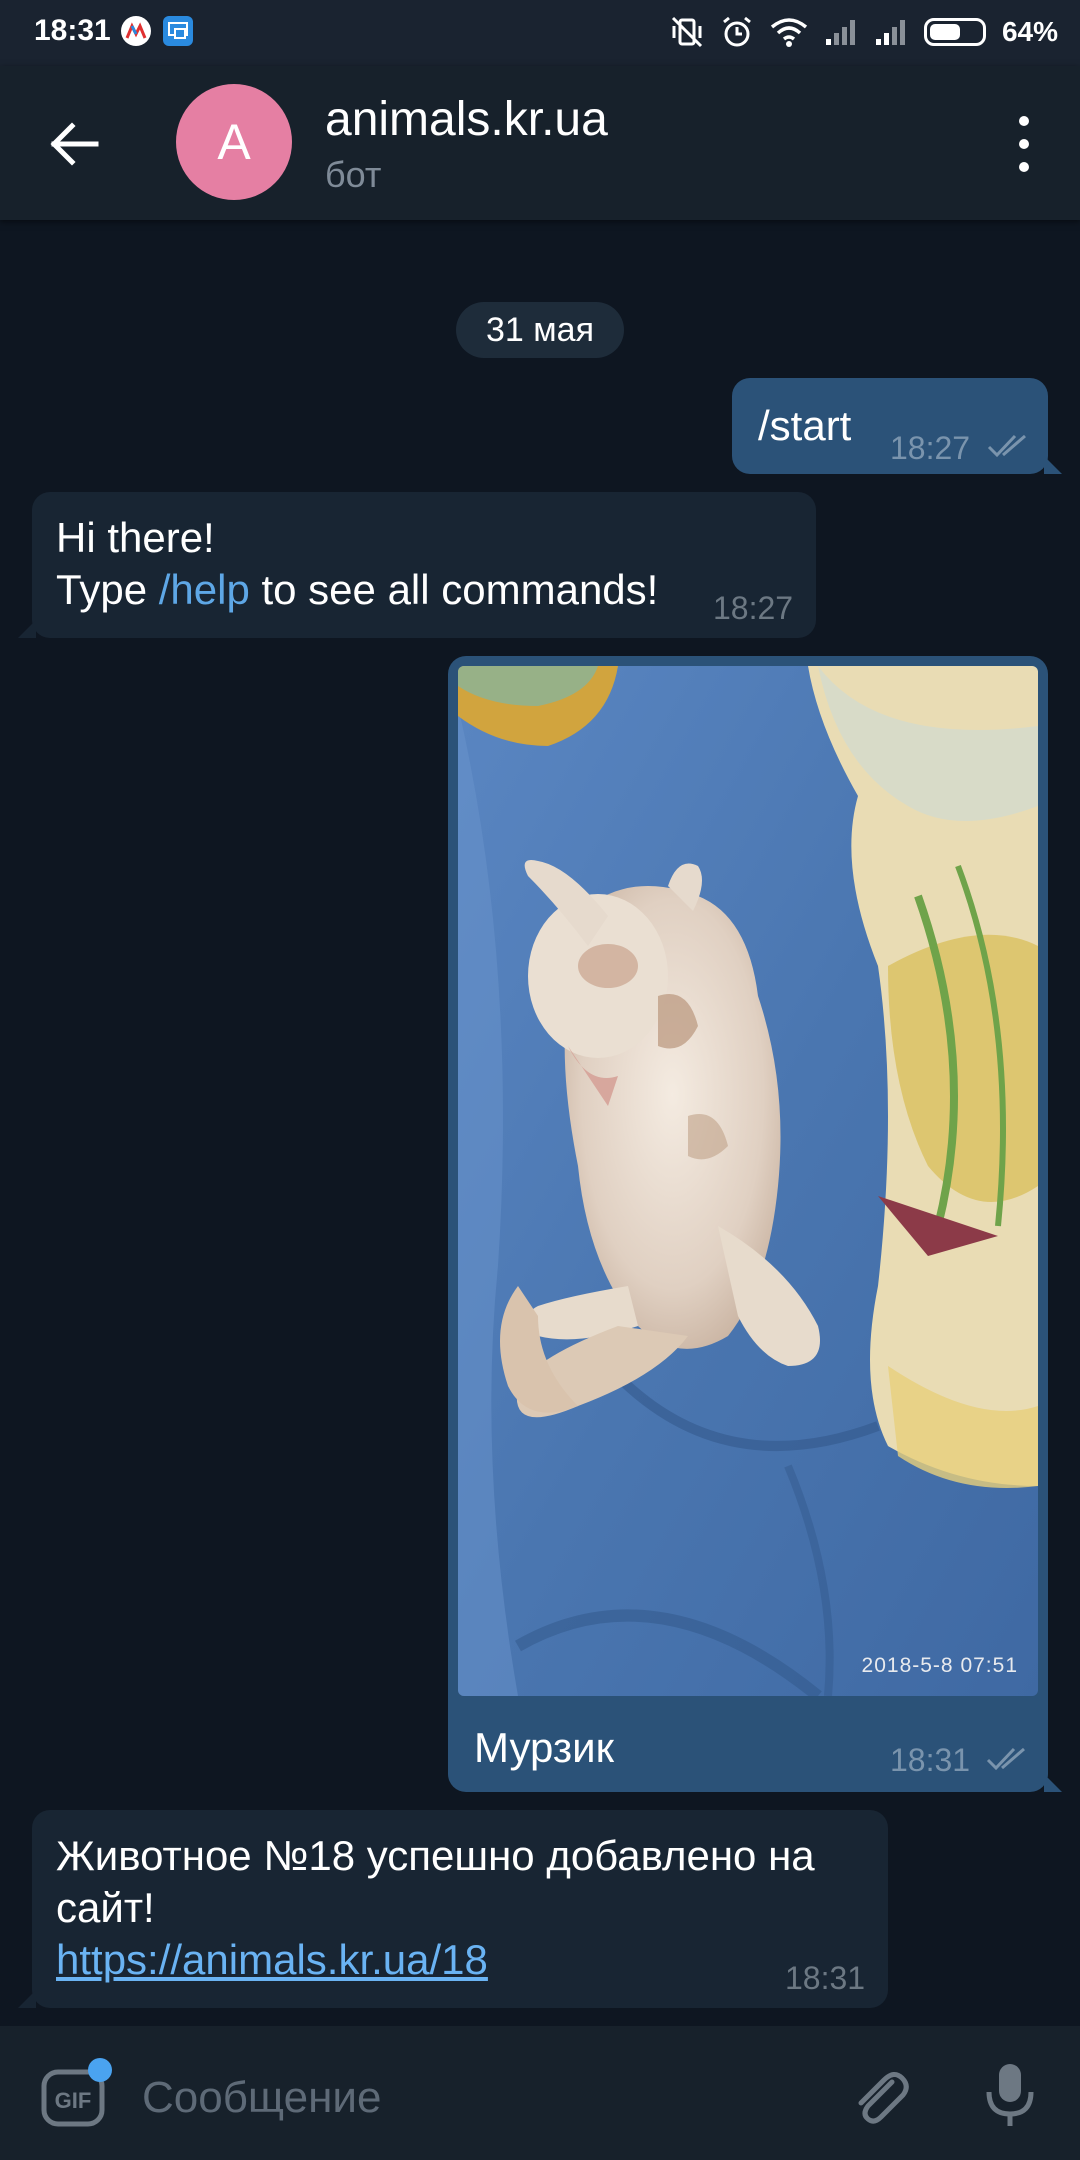 This screenshot has height=2160, width=1080. What do you see at coordinates (74, 144) in the screenshot?
I see `back-arrow-icon` at bounding box center [74, 144].